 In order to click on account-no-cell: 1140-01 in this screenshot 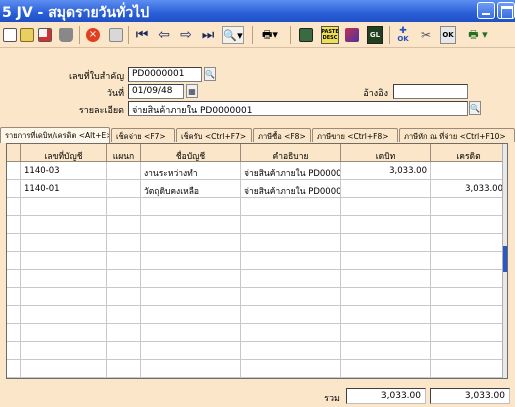, I will do `click(64, 189)`.